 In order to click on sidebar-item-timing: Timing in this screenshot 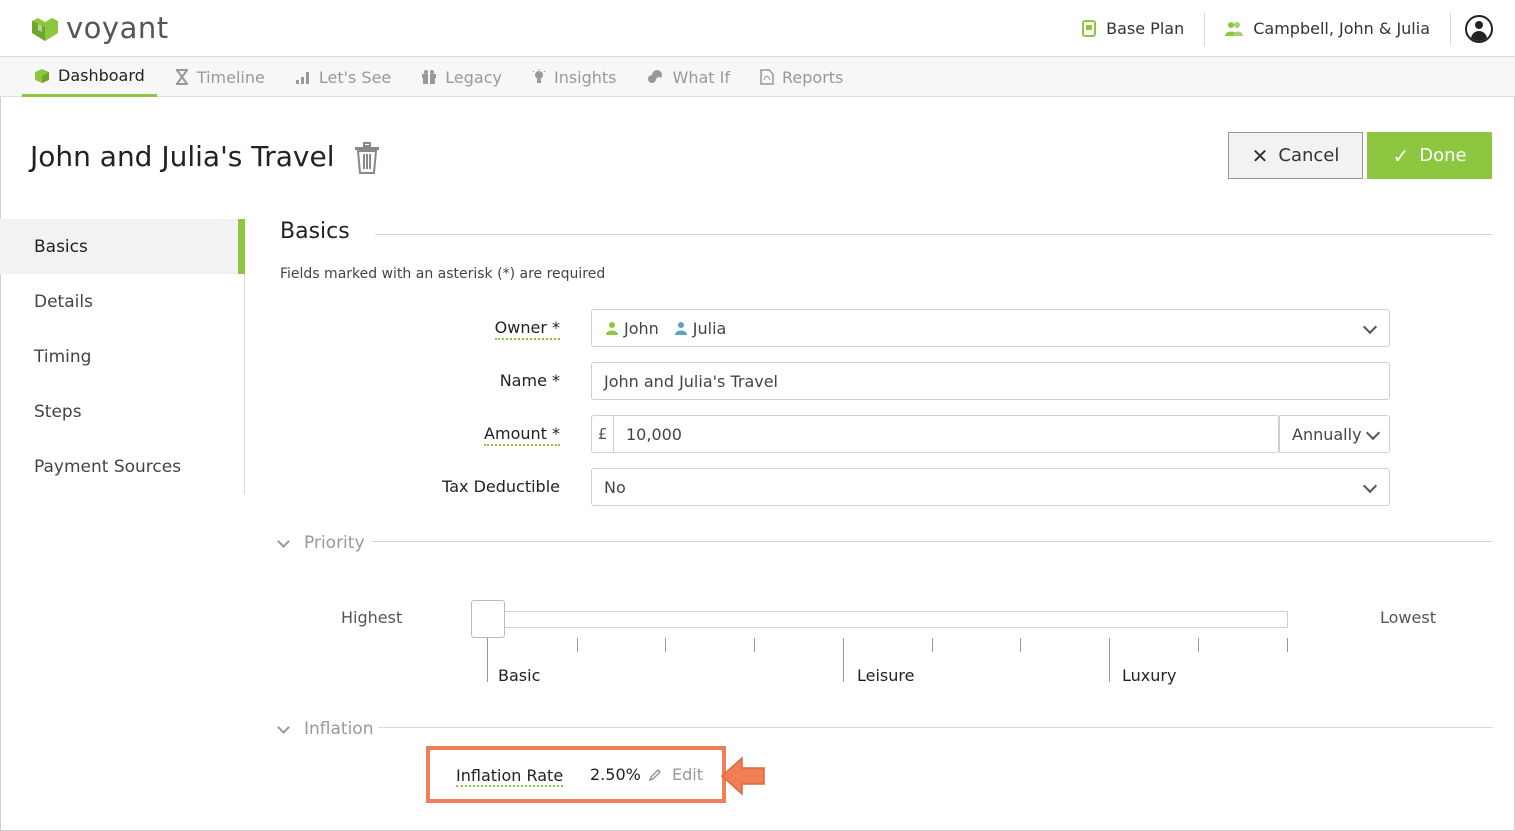, I will do `click(122, 356)`.